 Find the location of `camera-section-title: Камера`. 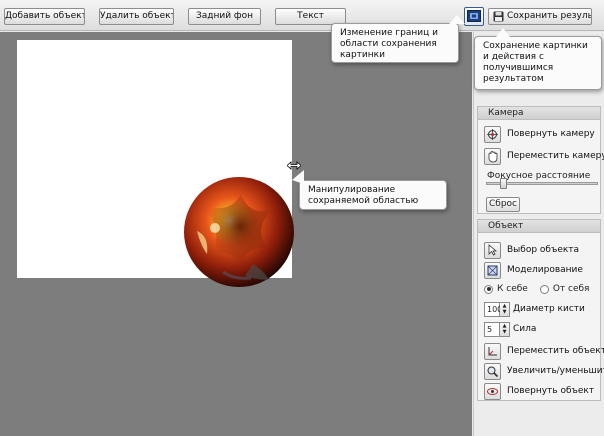

camera-section-title: Камера is located at coordinates (539, 113).